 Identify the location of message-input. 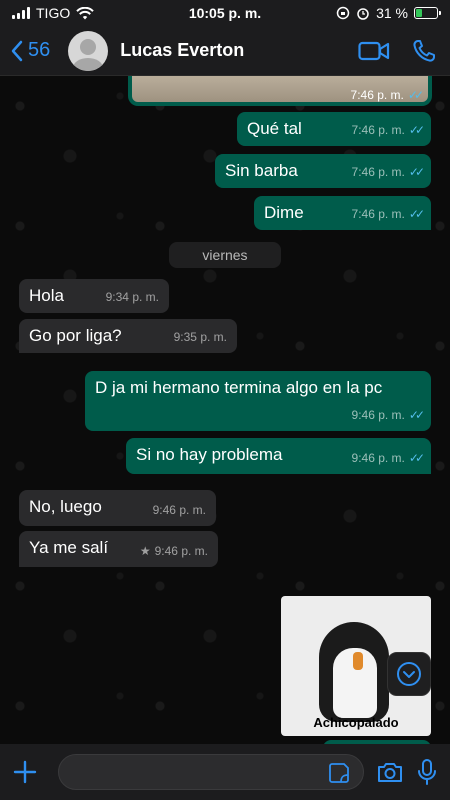
(211, 772).